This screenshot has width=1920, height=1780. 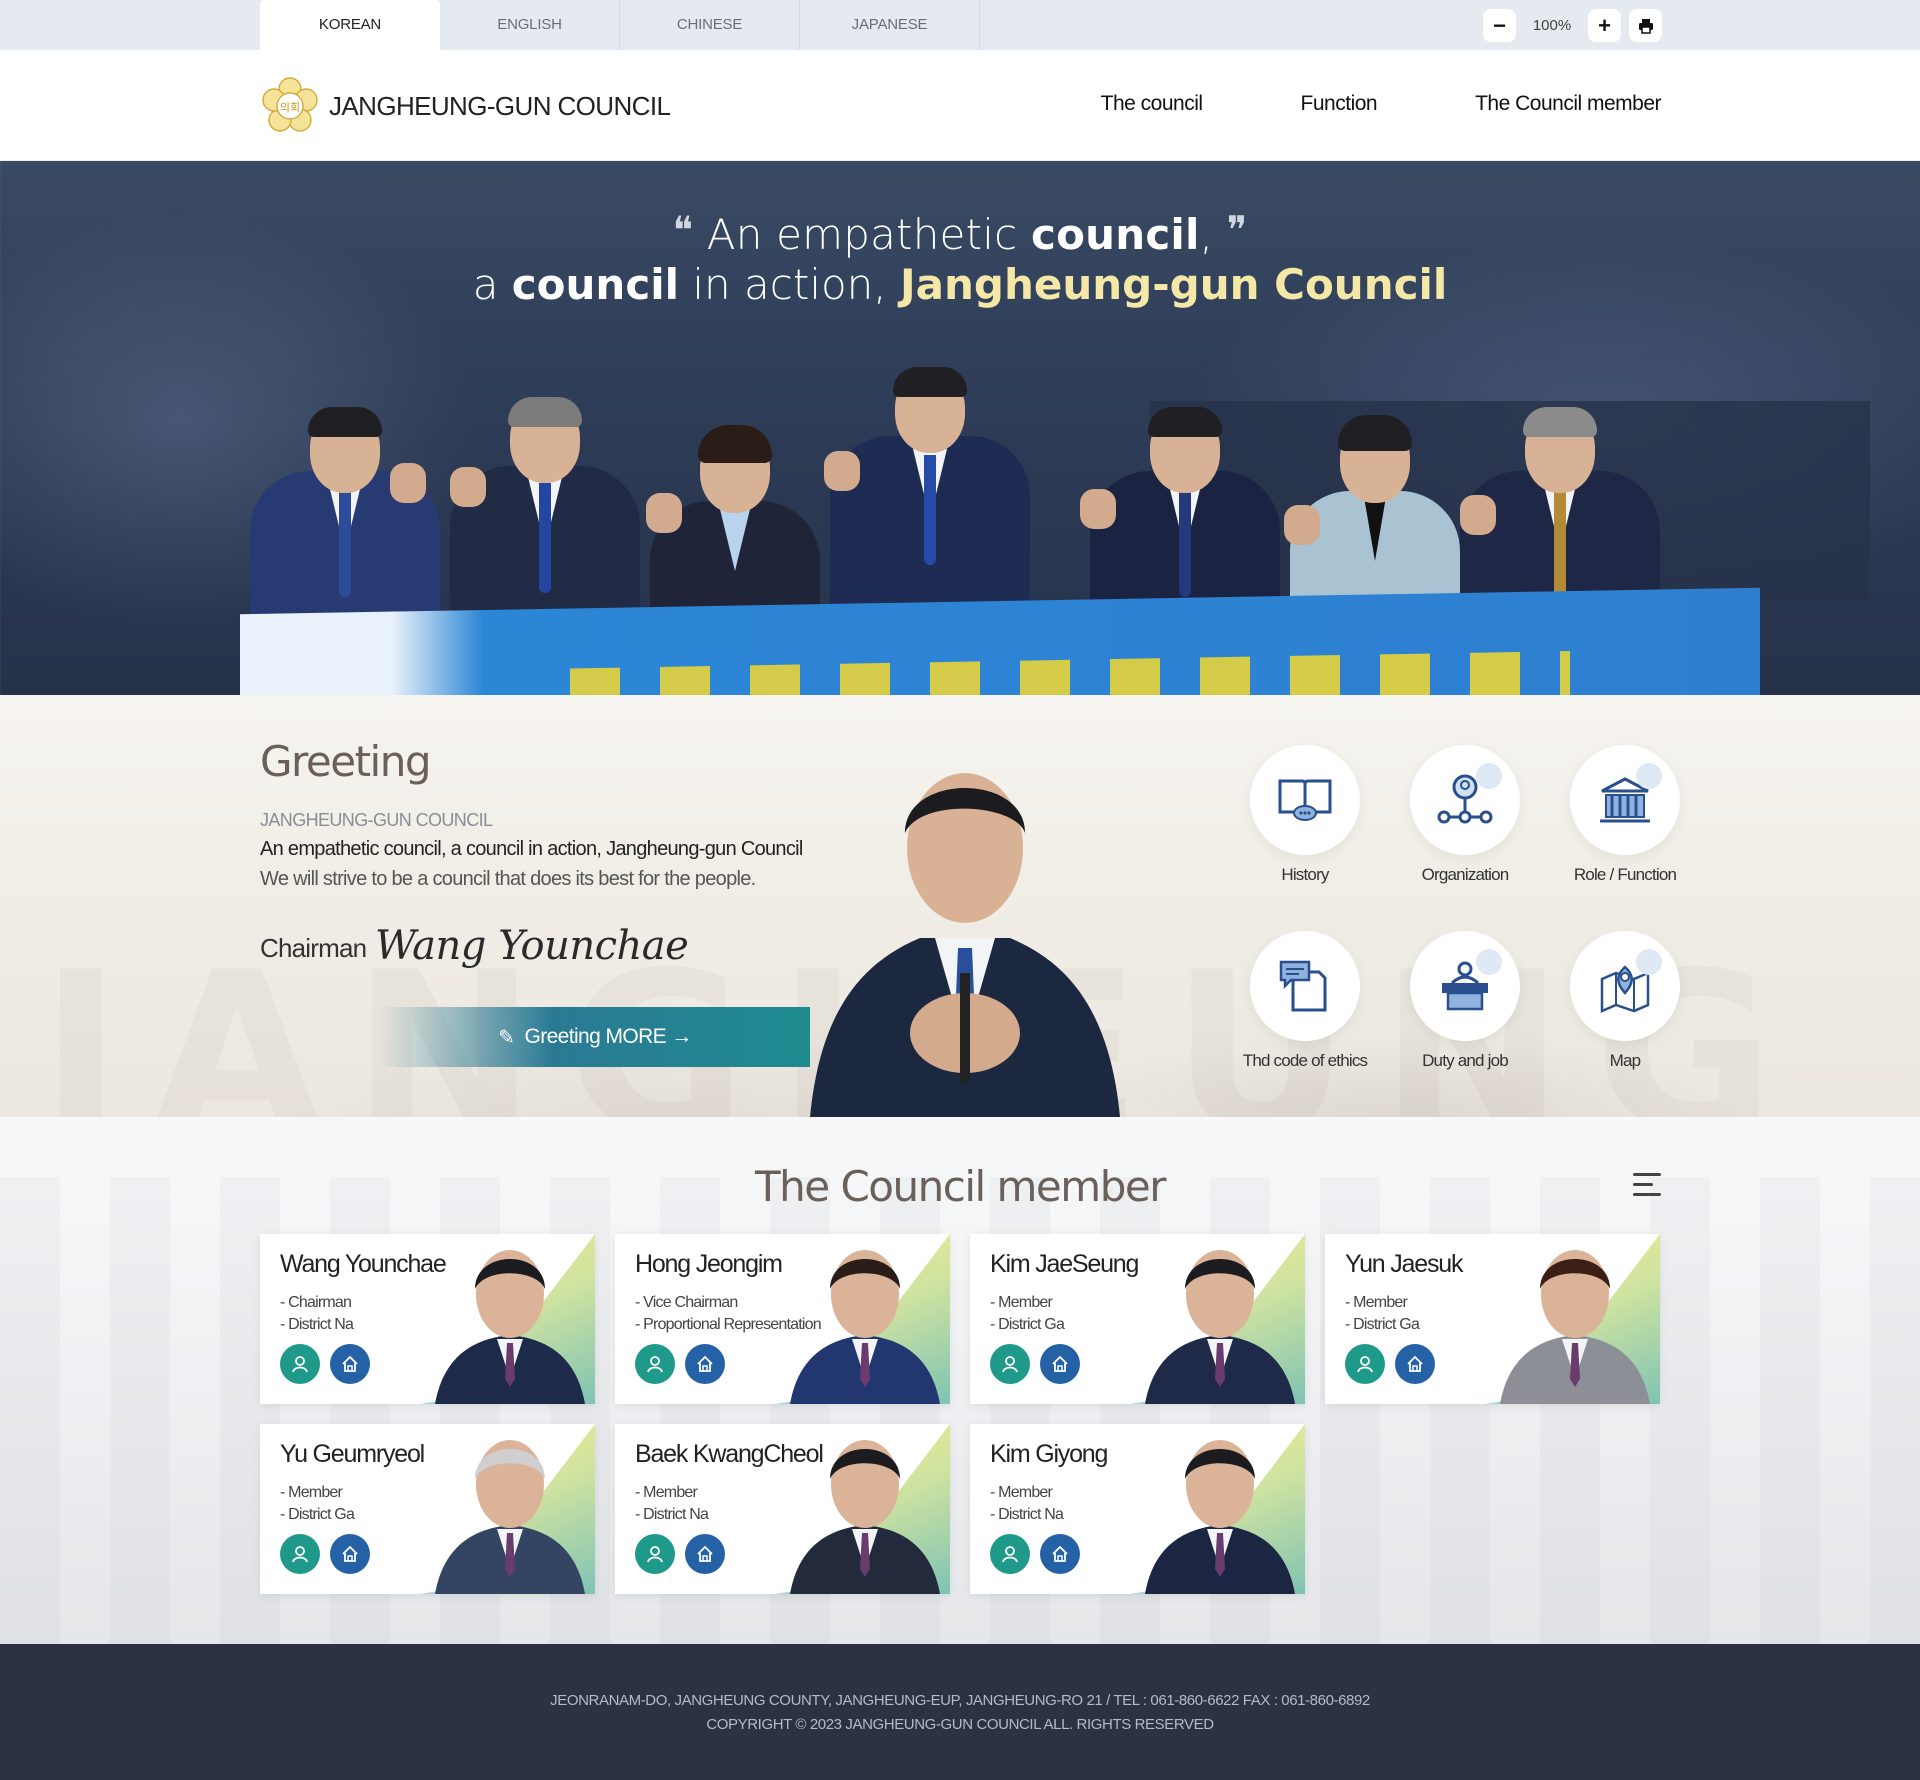 What do you see at coordinates (1152, 104) in the screenshot?
I see `nav-the-council: The council` at bounding box center [1152, 104].